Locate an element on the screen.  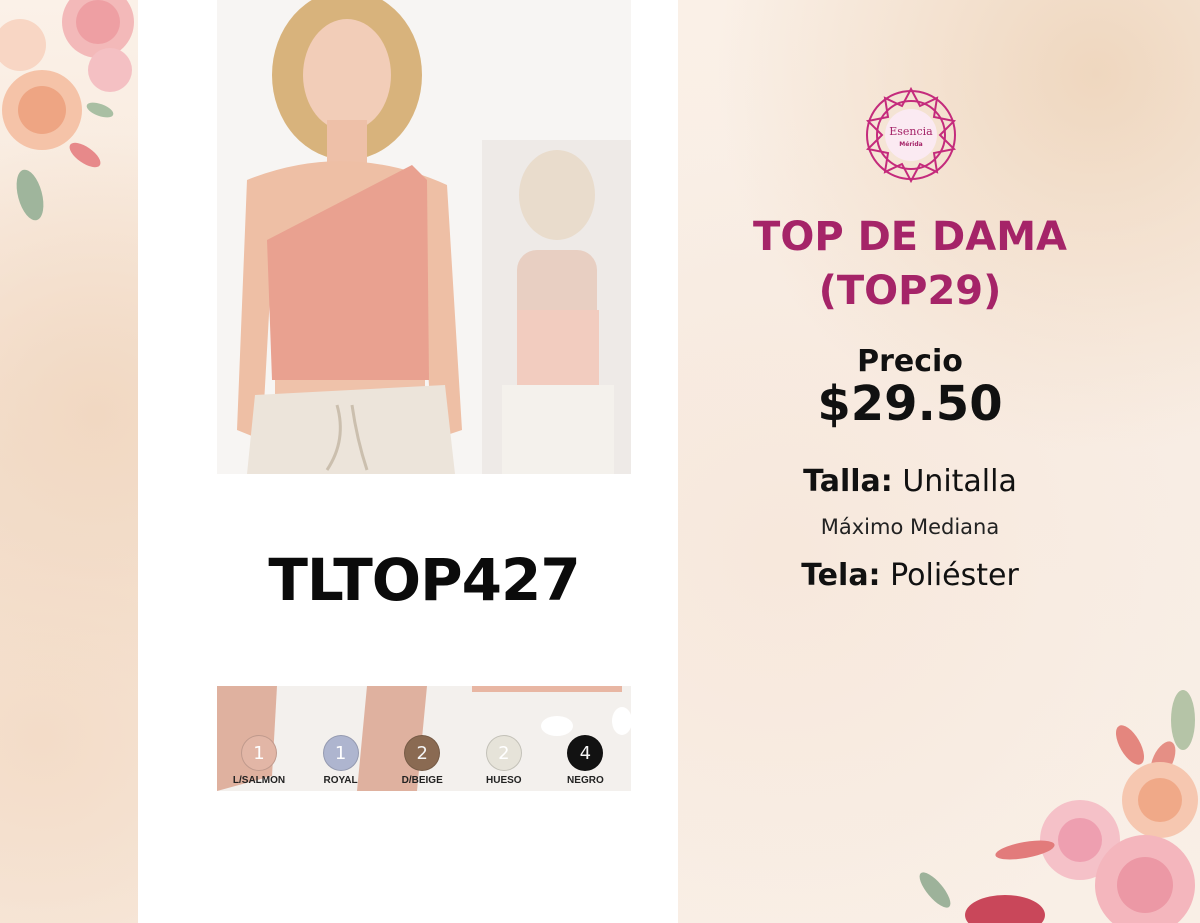
price-value: $29.50 is located at coordinates (910, 404).